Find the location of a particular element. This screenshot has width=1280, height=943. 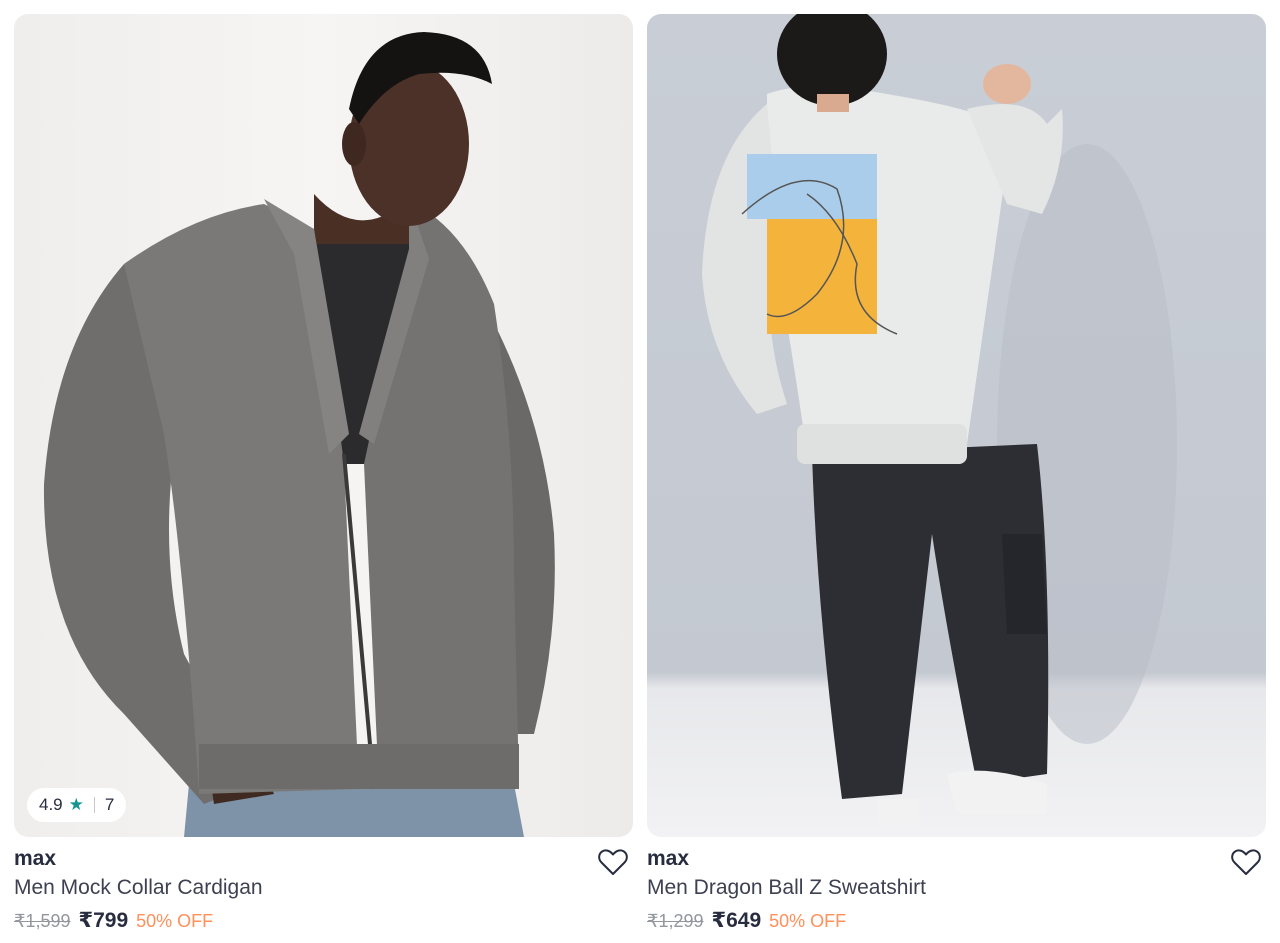

rating-value: 4.9 is located at coordinates (51, 804).